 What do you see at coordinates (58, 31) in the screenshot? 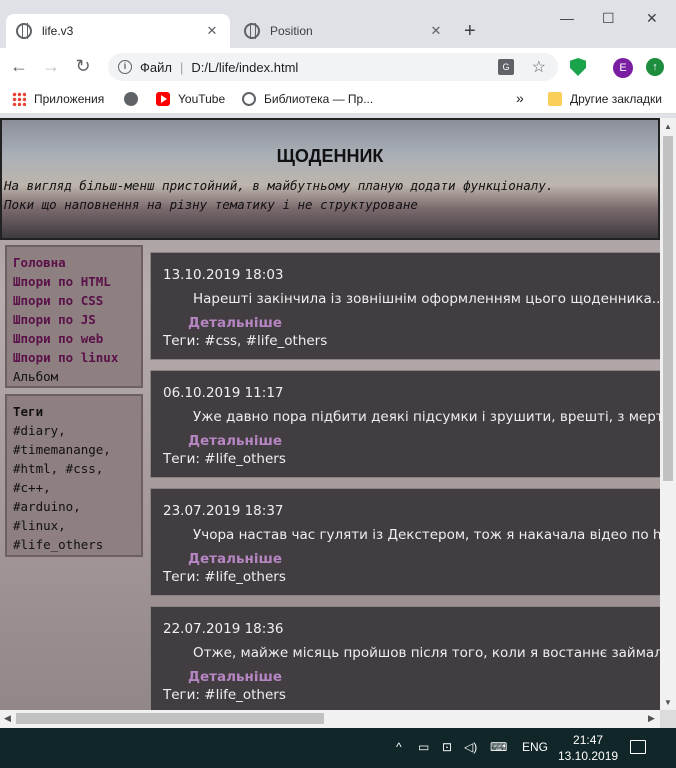
I see `tab-title: life.v3` at bounding box center [58, 31].